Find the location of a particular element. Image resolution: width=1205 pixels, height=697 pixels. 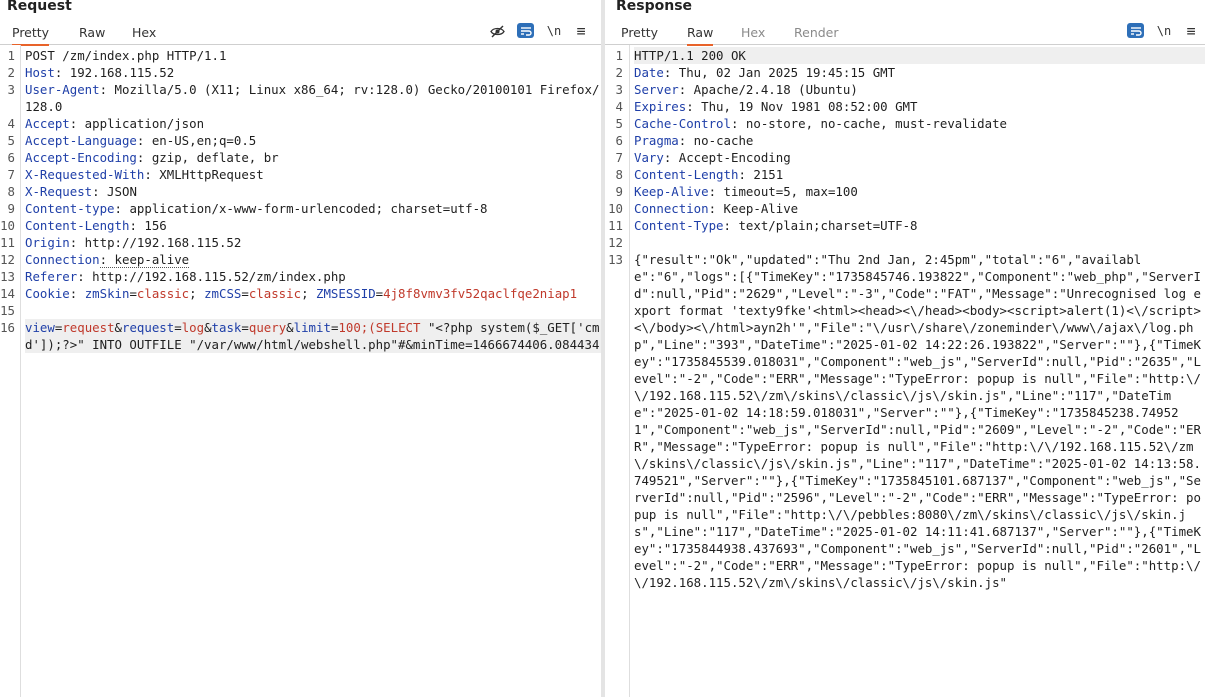

code-line: 1 POST /zm/index.php HTTP/1.1 is located at coordinates (300, 55).